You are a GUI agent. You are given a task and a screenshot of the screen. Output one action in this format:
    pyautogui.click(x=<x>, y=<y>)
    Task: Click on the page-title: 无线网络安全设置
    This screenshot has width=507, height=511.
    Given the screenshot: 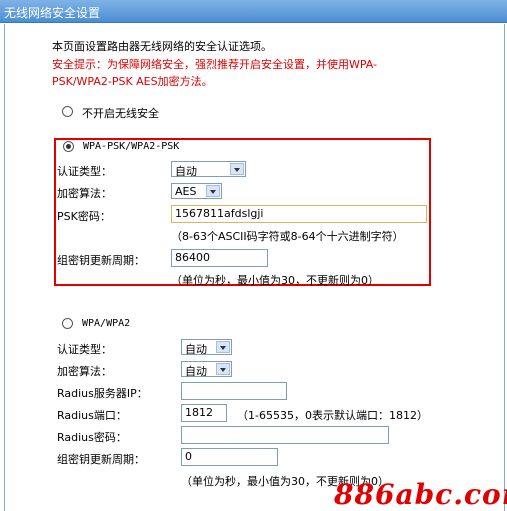 What is the action you would take?
    pyautogui.click(x=52, y=13)
    